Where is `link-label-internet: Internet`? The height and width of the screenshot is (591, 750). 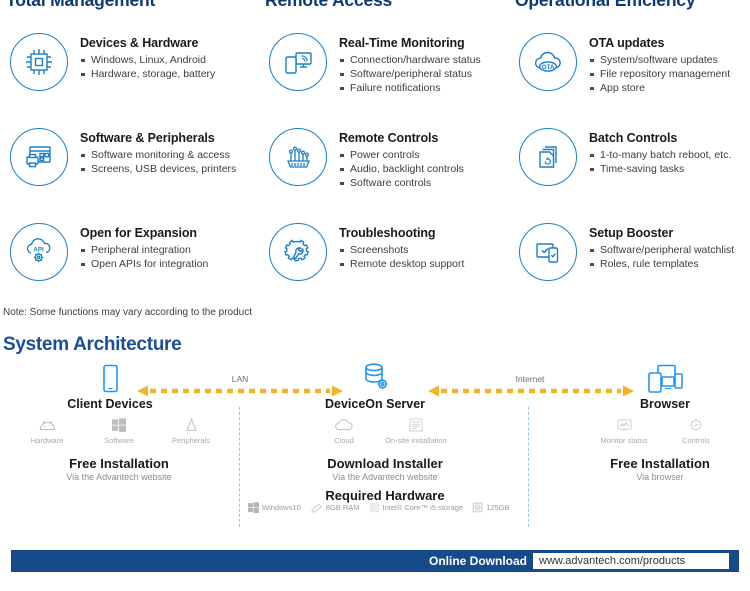
link-label-internet: Internet is located at coordinates (530, 379).